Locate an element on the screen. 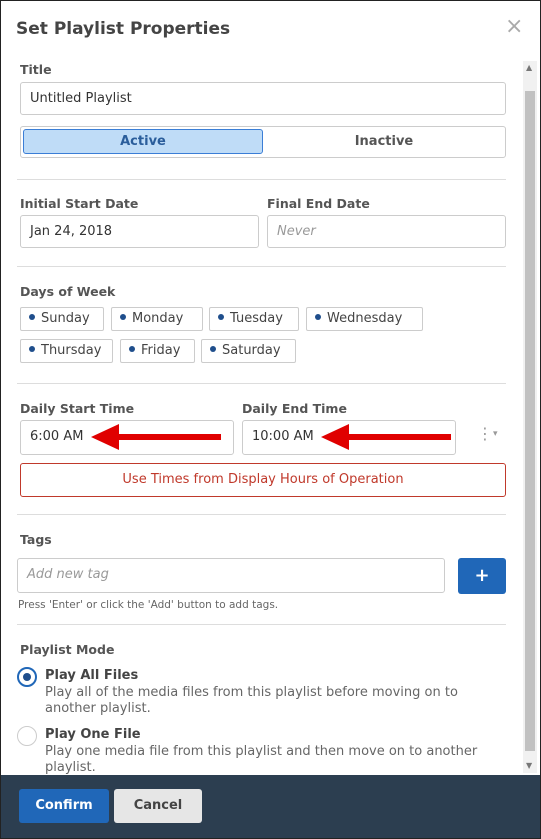 The height and width of the screenshot is (839, 541). day-wednesday: Wednesday is located at coordinates (364, 319).